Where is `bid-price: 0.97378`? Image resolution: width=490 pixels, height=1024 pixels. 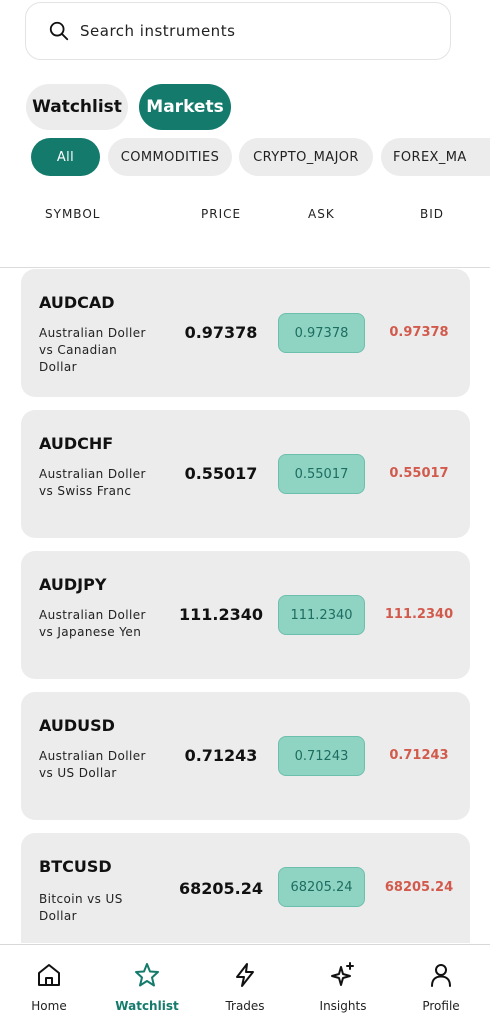
bid-price: 0.97378 is located at coordinates (419, 332).